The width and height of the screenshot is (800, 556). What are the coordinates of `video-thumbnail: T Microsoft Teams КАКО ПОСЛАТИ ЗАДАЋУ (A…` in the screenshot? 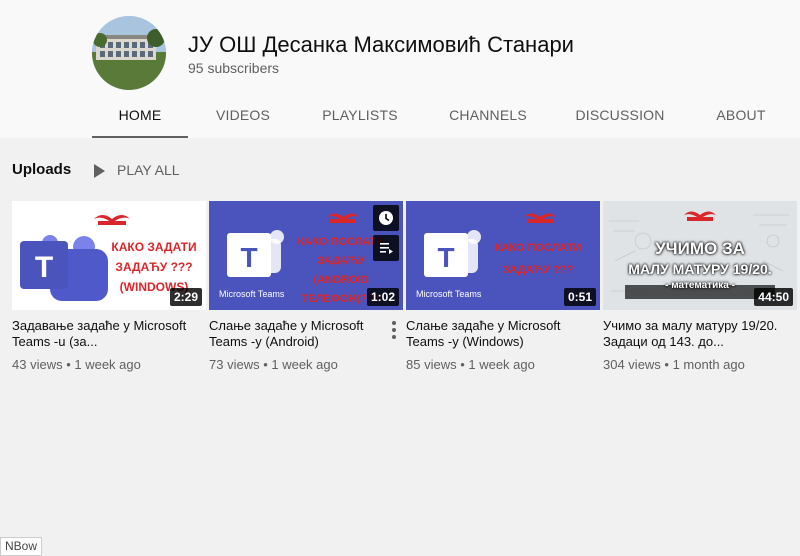 It's located at (306, 255).